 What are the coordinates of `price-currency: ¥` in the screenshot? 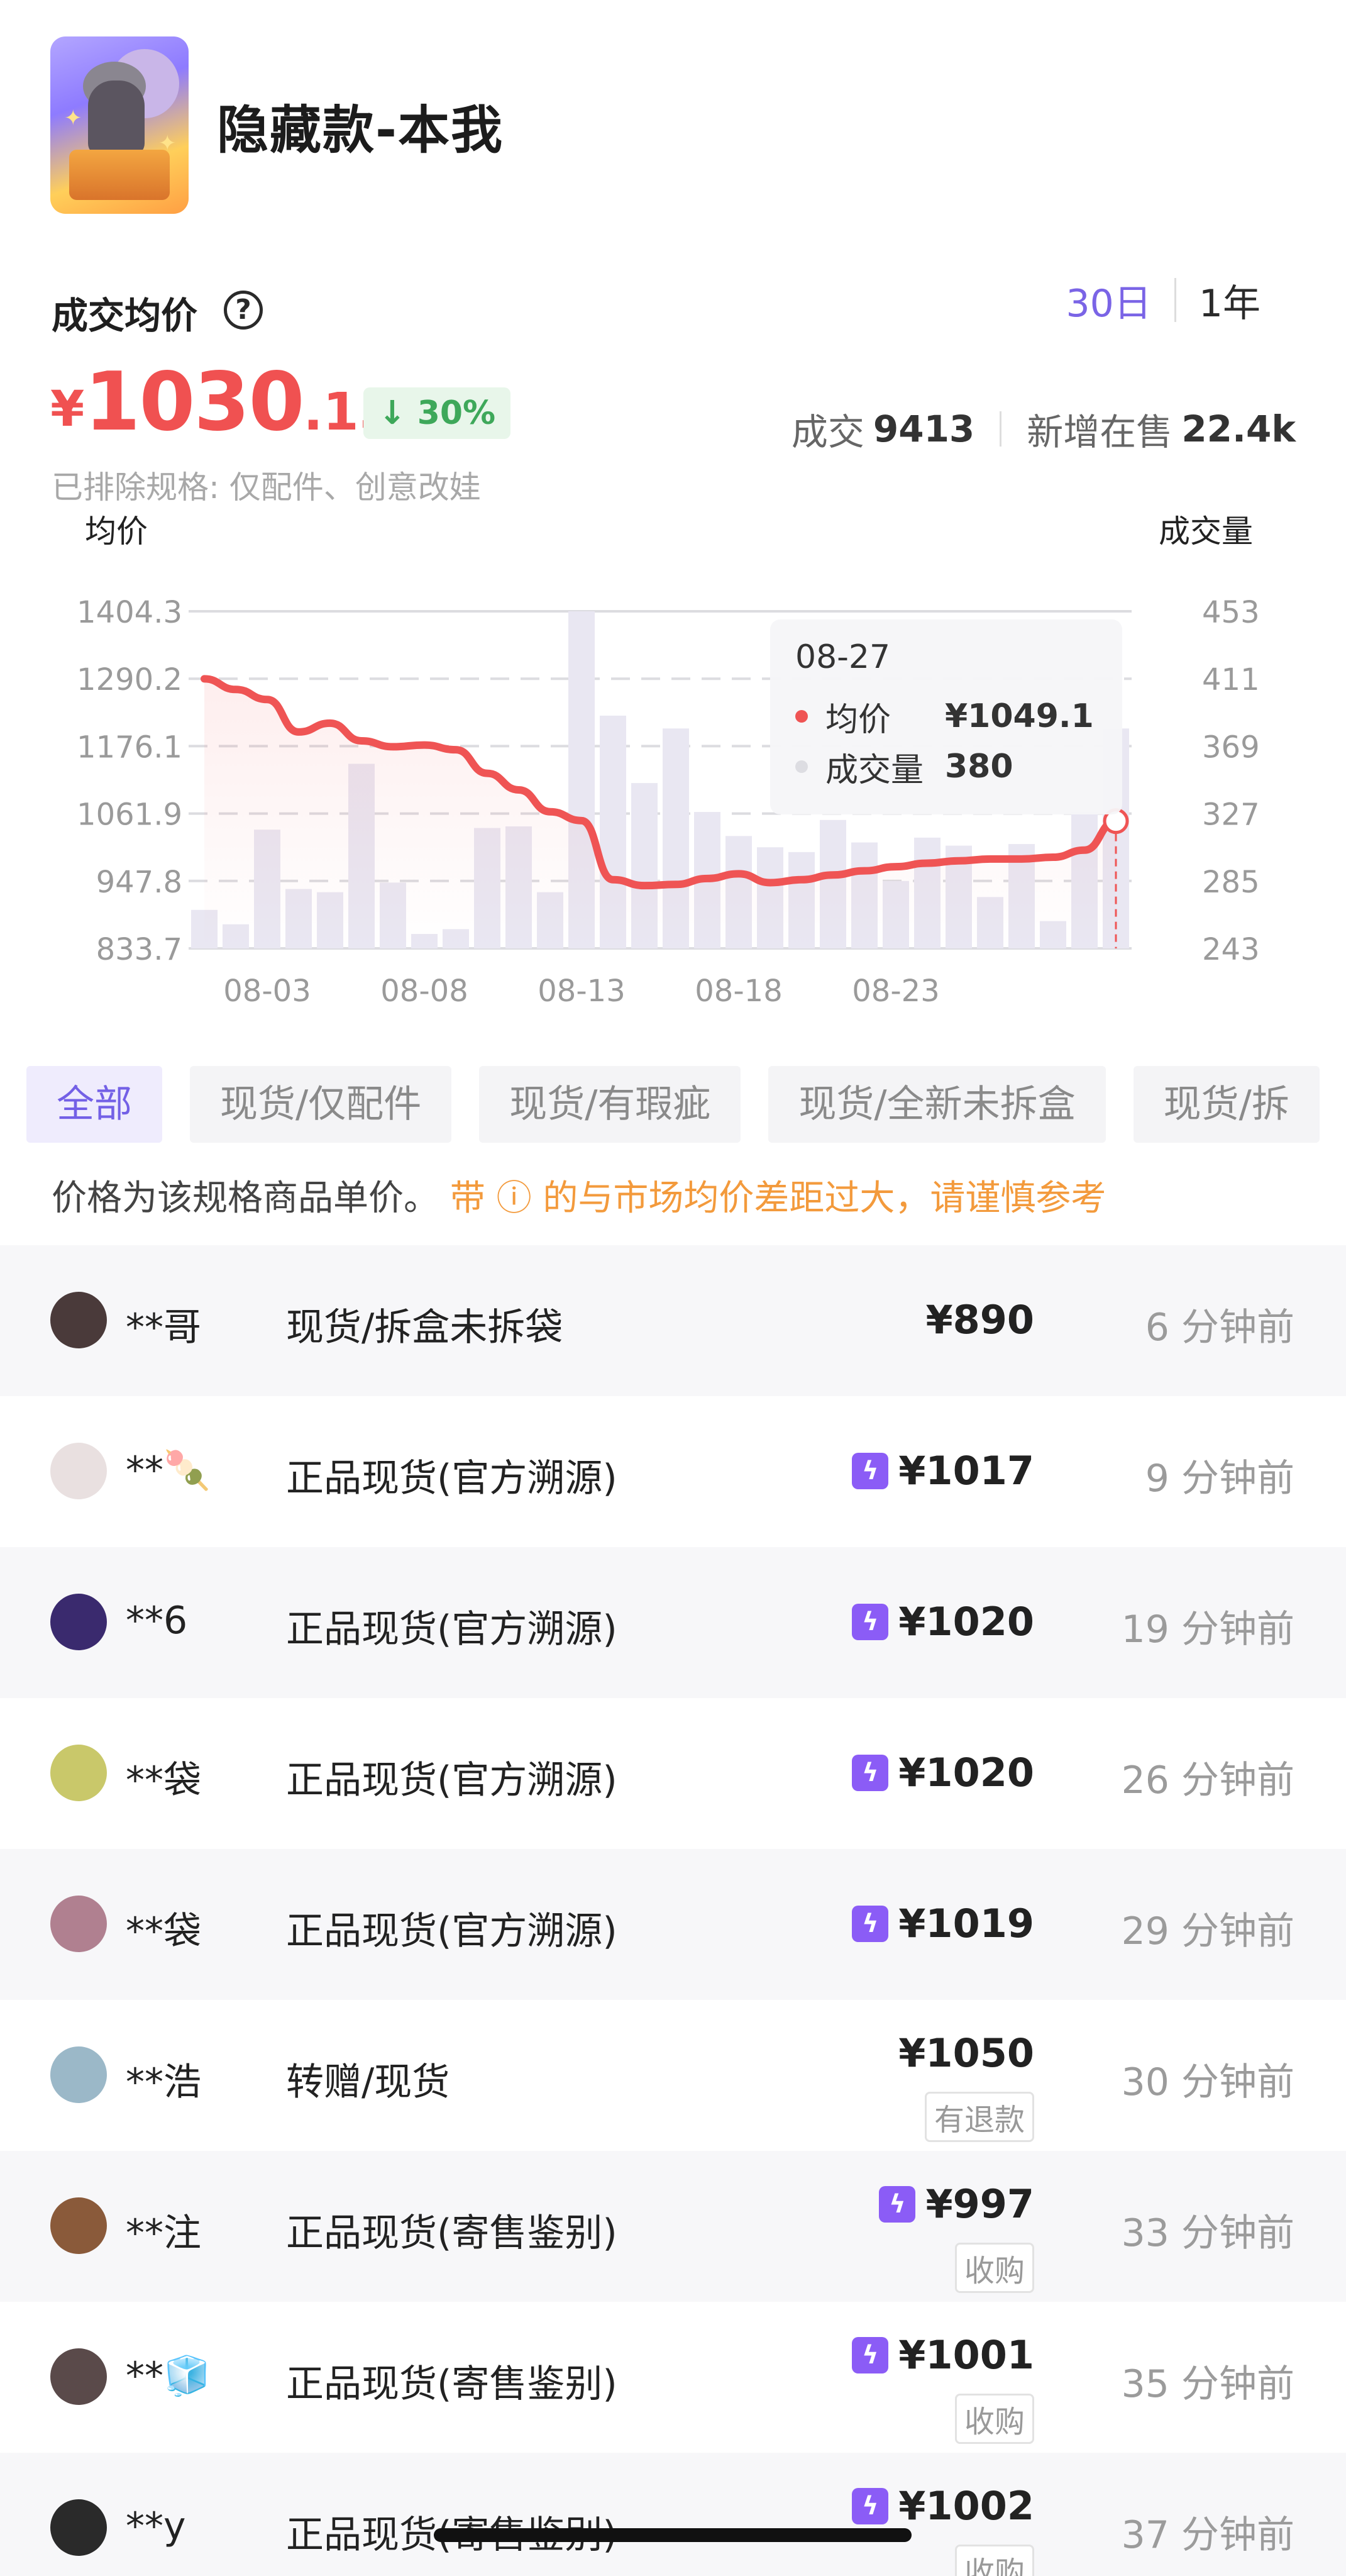 It's located at (67, 409).